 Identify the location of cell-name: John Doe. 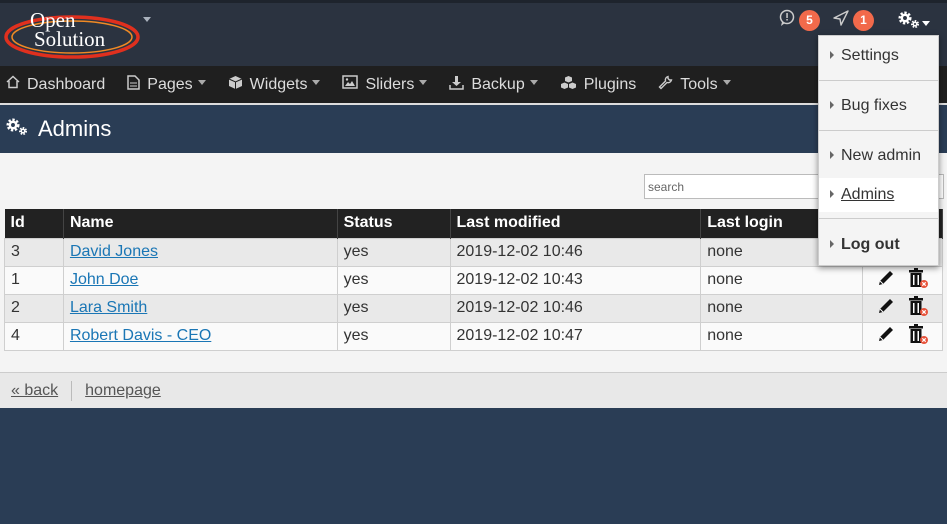
(200, 280).